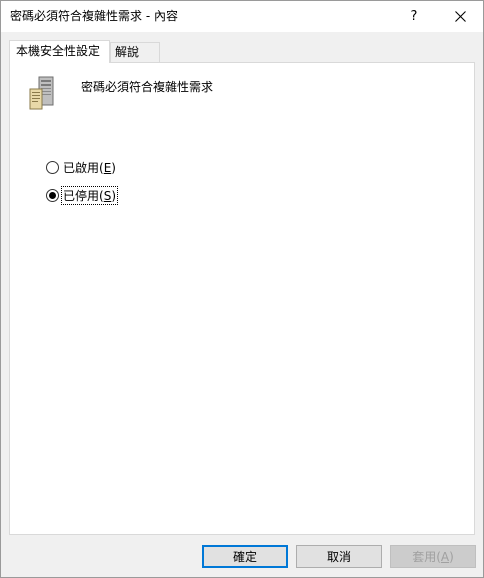 The height and width of the screenshot is (578, 484). I want to click on radio-enabled, so click(52, 167).